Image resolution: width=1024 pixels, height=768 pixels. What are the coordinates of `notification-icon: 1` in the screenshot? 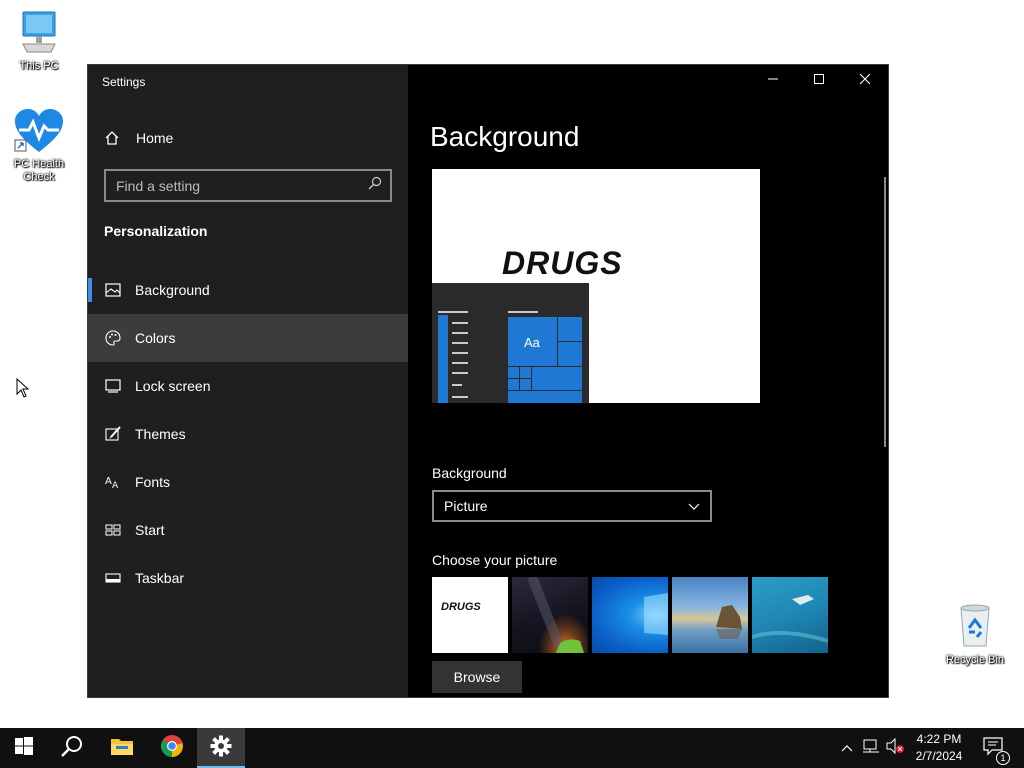 It's located at (996, 750).